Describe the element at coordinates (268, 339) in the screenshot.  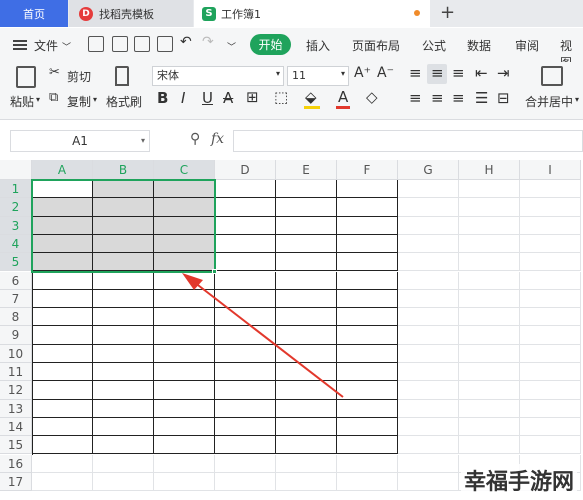
I see `arrow-line` at that location.